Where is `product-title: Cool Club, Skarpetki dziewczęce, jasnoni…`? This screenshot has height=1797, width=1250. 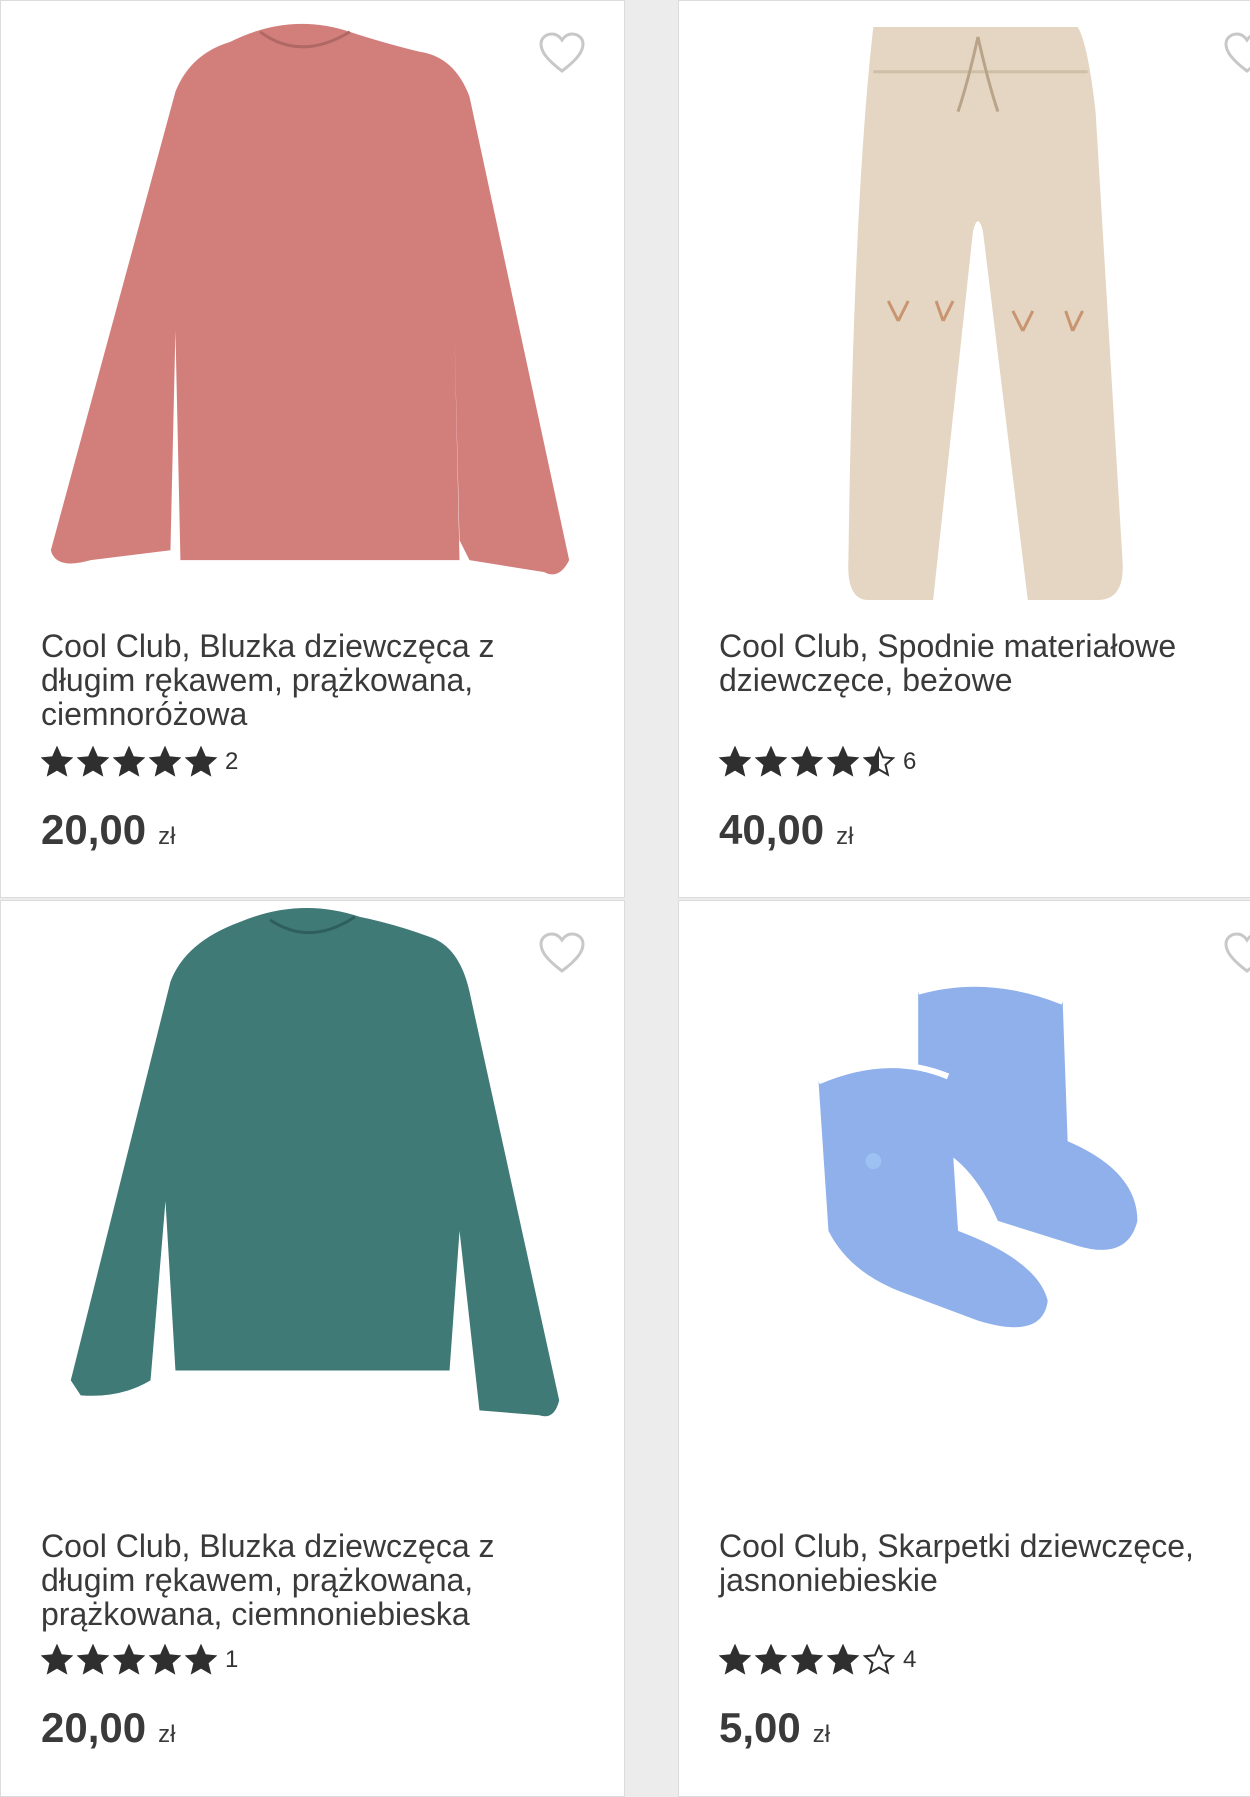
product-title: Cool Club, Skarpetki dziewczęce, jasnoni… is located at coordinates (984, 1563).